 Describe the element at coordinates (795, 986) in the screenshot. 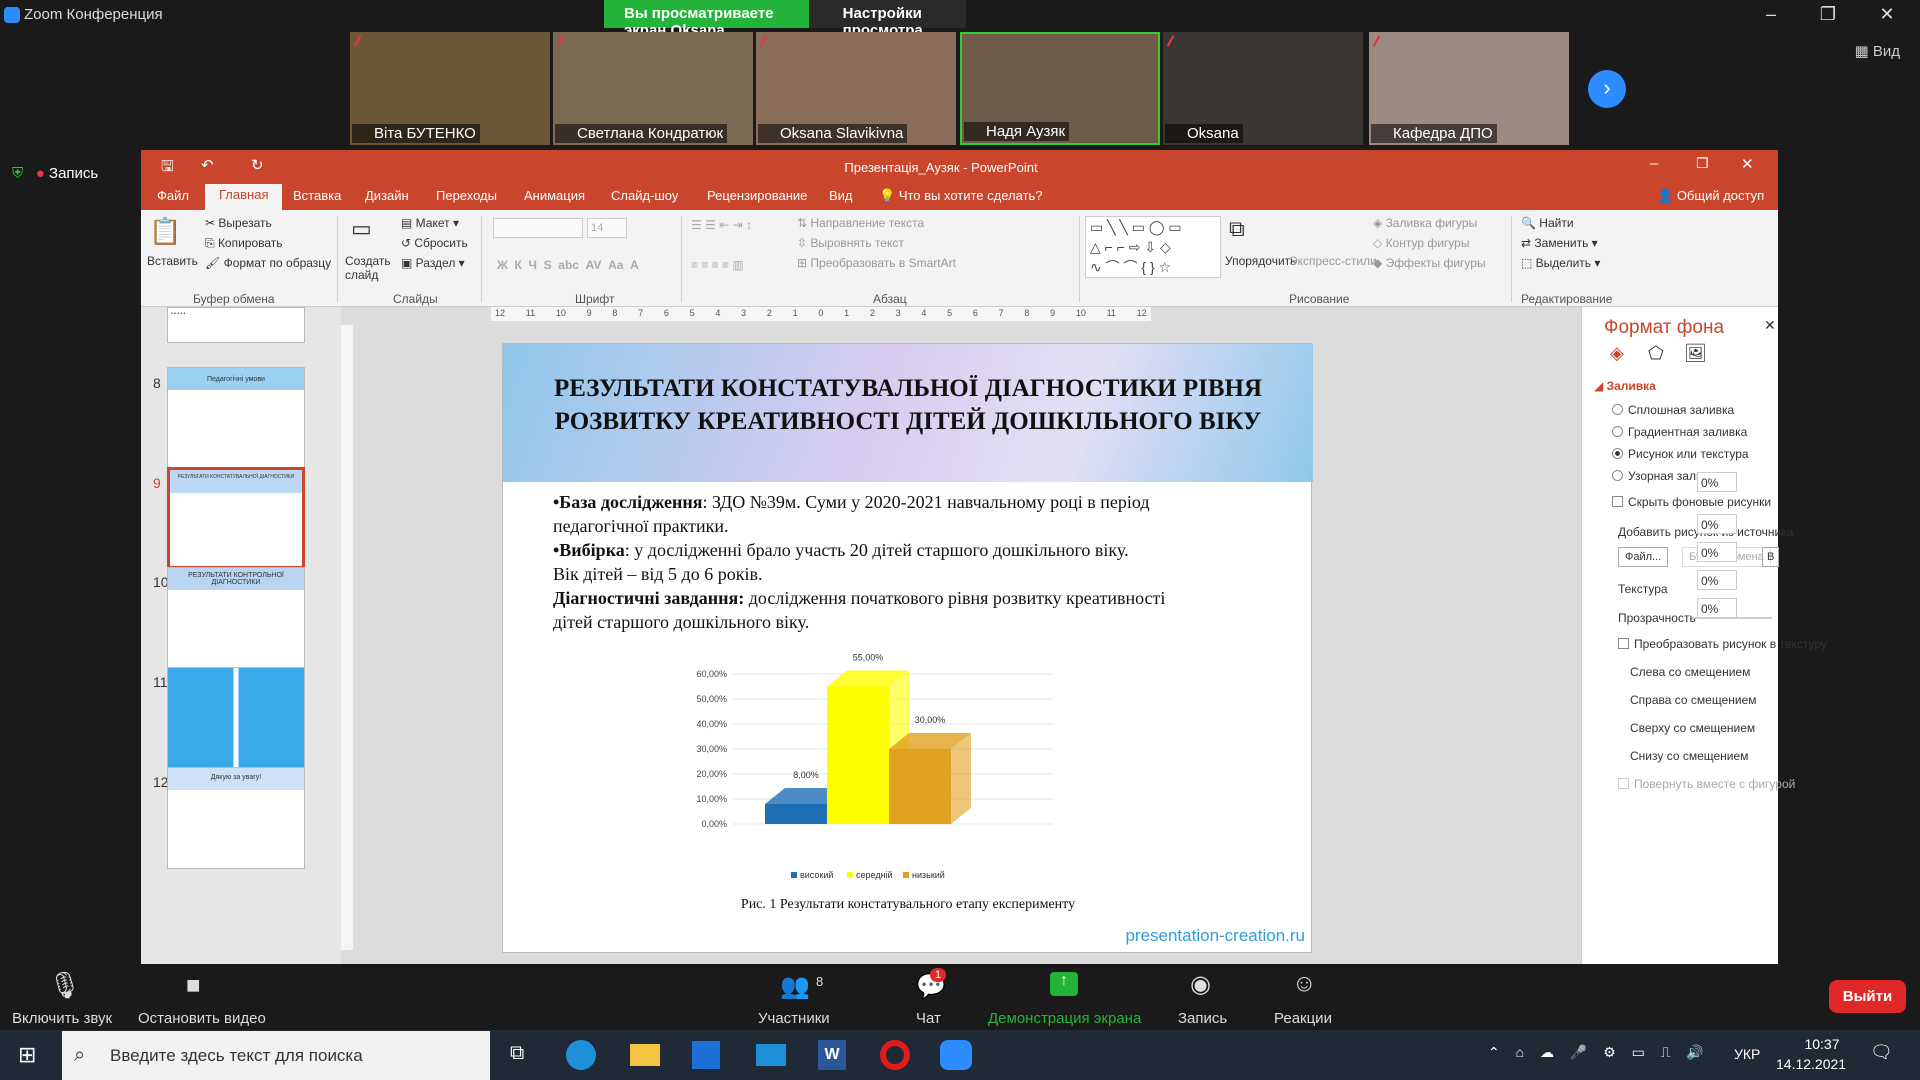

I see `participants-icon: 👥` at that location.